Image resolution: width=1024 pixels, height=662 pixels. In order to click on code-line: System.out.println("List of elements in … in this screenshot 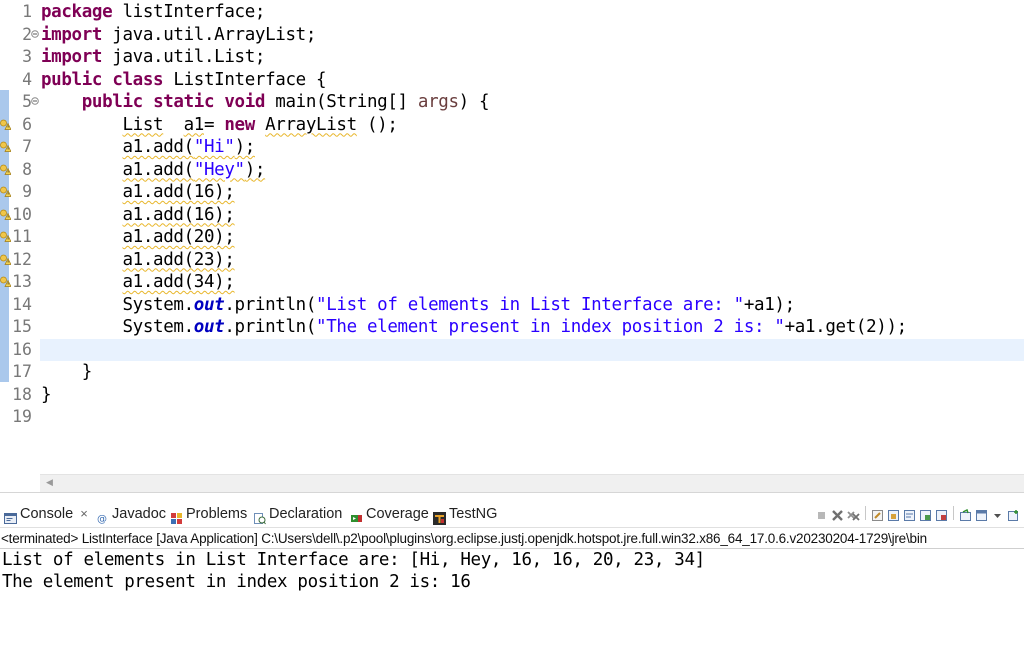, I will do `click(418, 305)`.